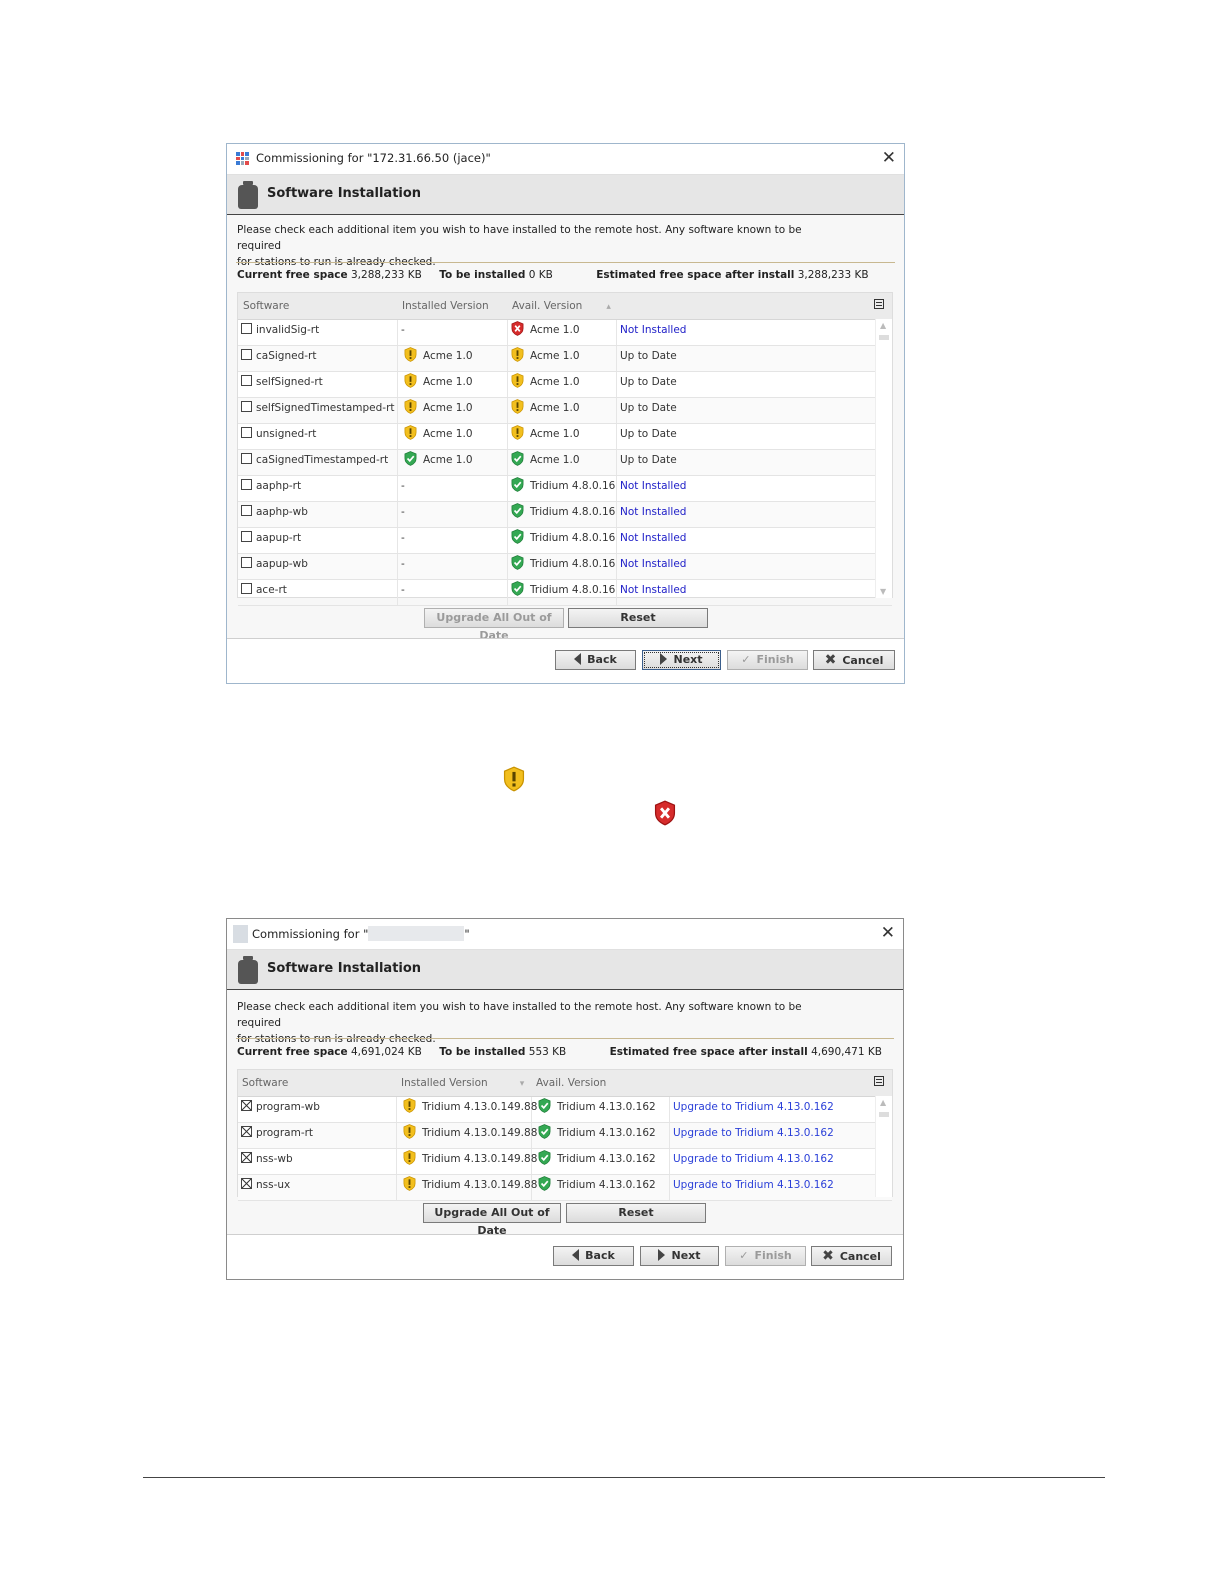  I want to click on cancel-x-icon: ✖, so click(828, 1256).